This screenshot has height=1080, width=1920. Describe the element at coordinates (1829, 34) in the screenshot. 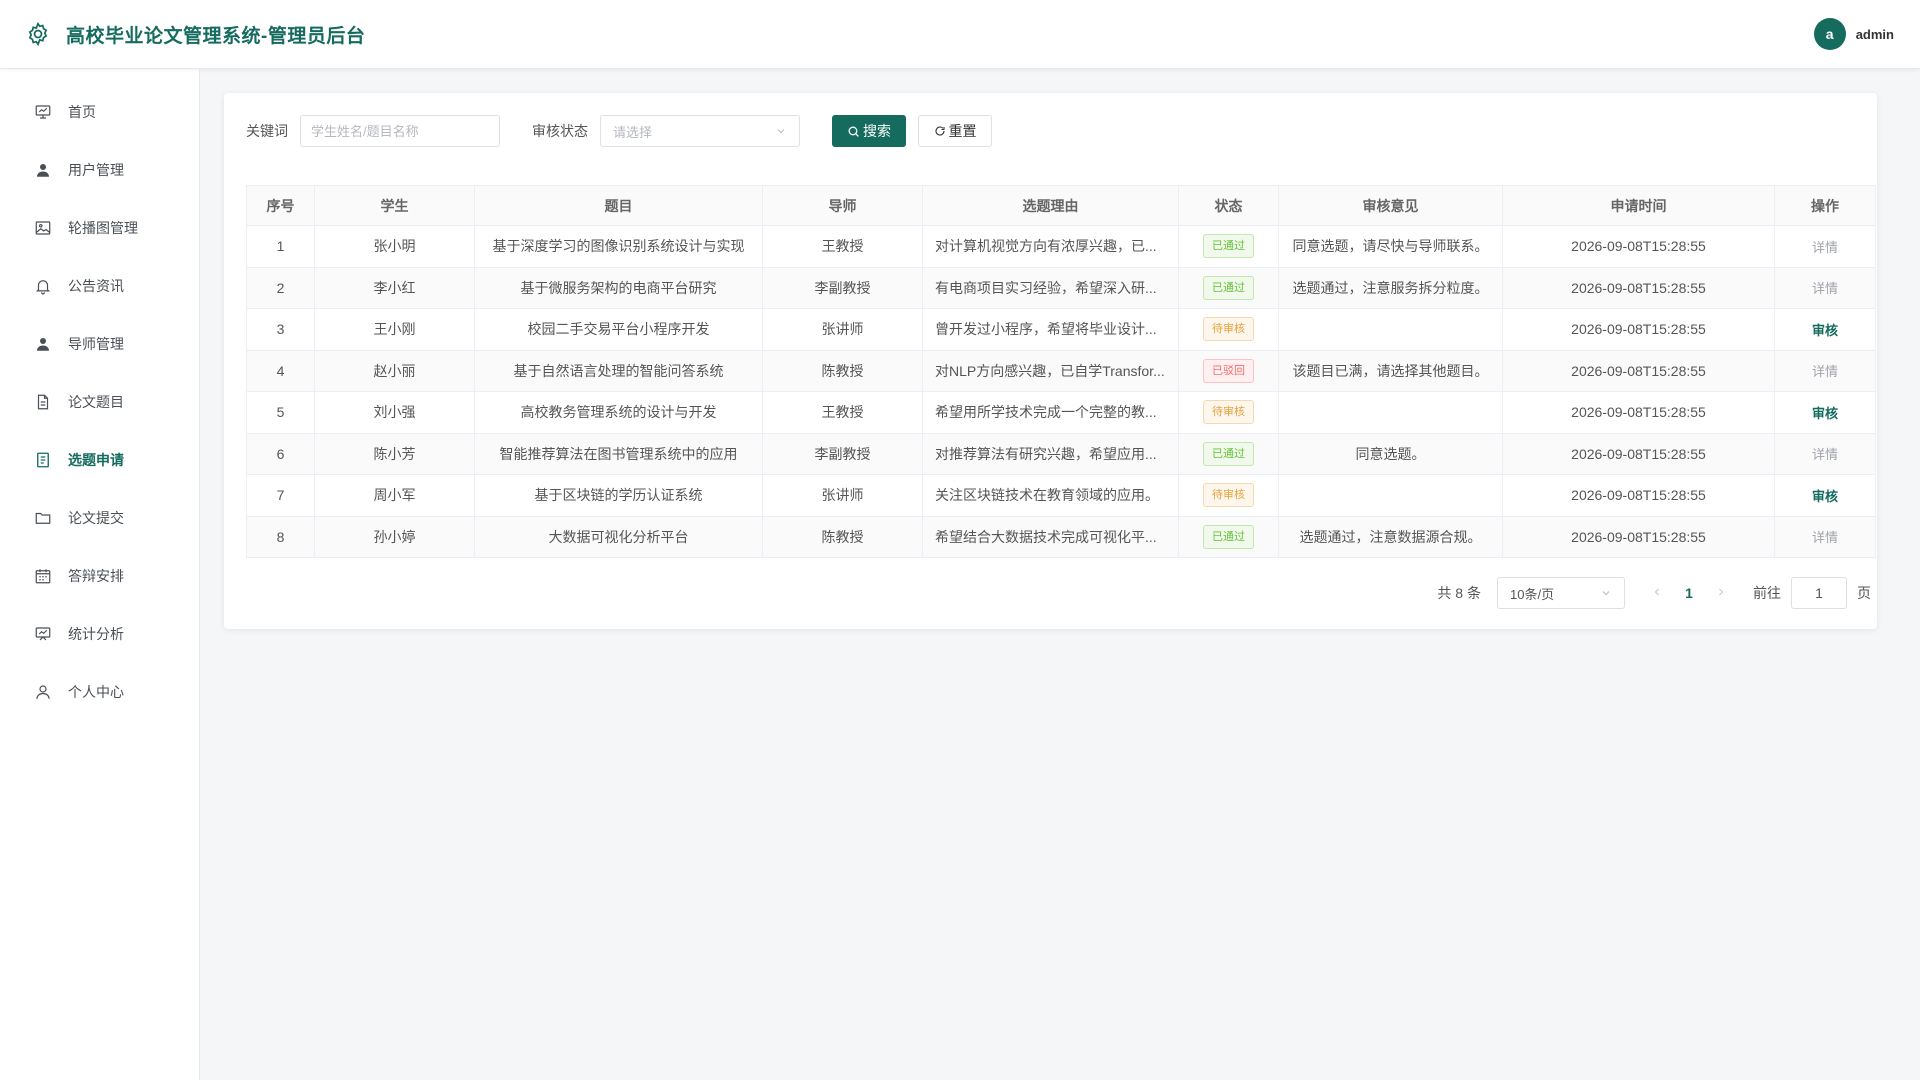

I see `avatar: a` at that location.